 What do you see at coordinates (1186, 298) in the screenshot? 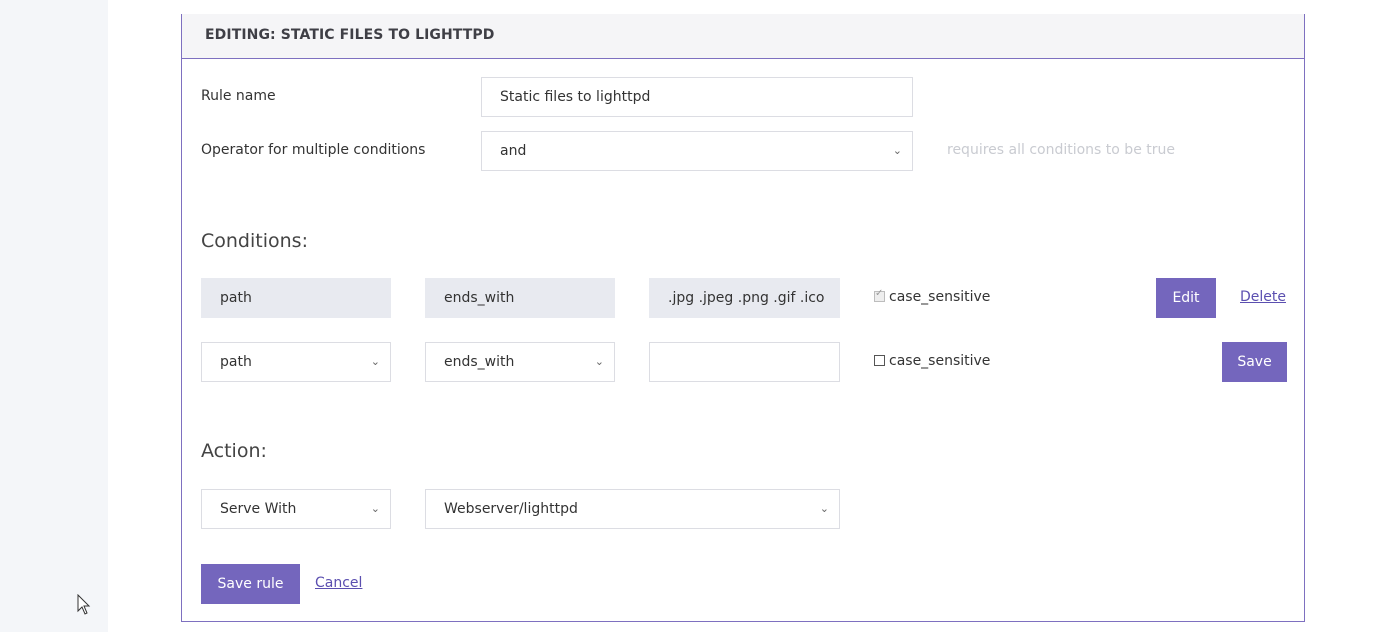
I see `edit-condition-button: Edit` at bounding box center [1186, 298].